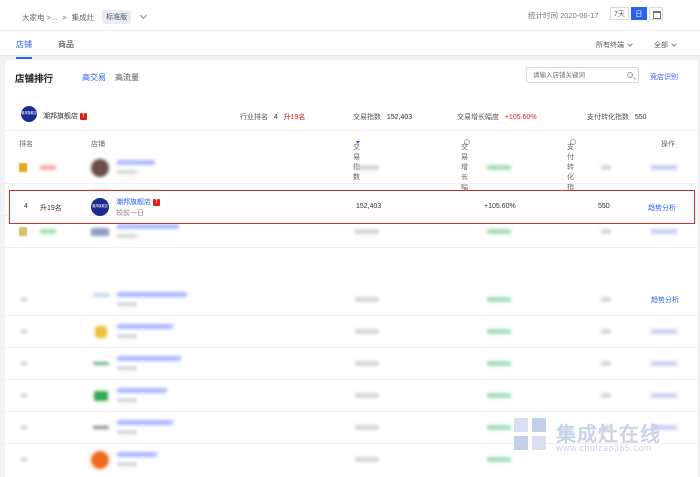 The width and height of the screenshot is (700, 477). What do you see at coordinates (98, 144) in the screenshot?
I see `col-shop: 店铺` at bounding box center [98, 144].